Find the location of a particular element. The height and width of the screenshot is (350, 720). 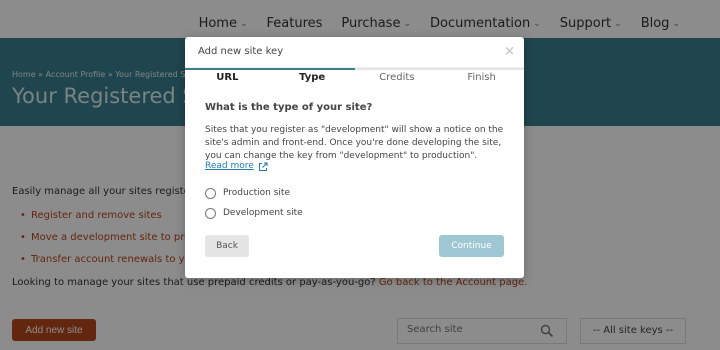

production-site-option: Production site is located at coordinates (247, 193).